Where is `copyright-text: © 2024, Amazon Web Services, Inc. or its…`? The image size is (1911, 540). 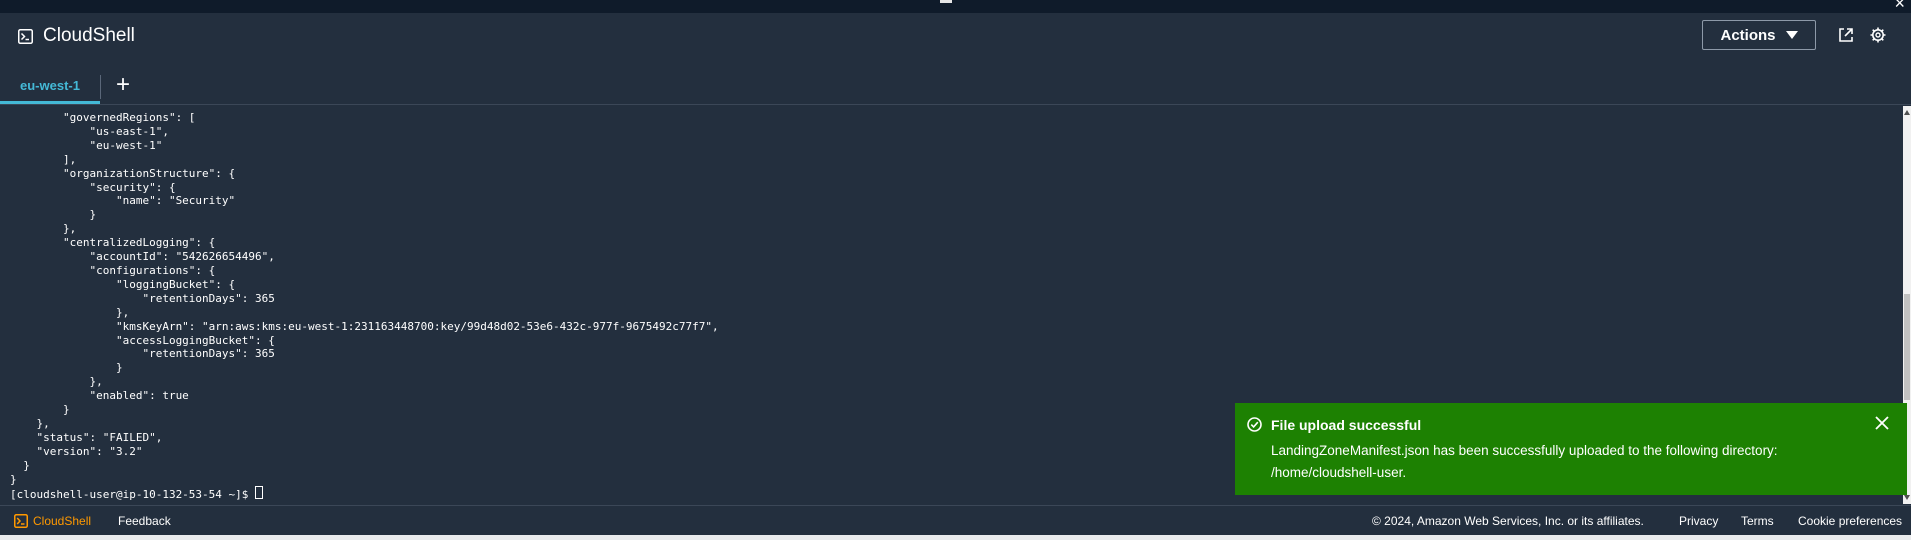 copyright-text: © 2024, Amazon Web Services, Inc. or its… is located at coordinates (1508, 521).